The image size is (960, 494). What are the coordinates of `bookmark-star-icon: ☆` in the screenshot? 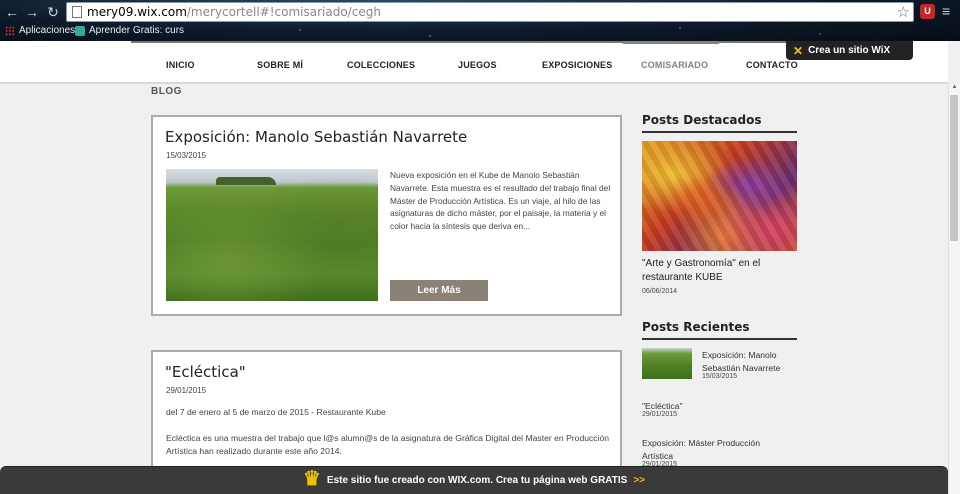 It's located at (903, 12).